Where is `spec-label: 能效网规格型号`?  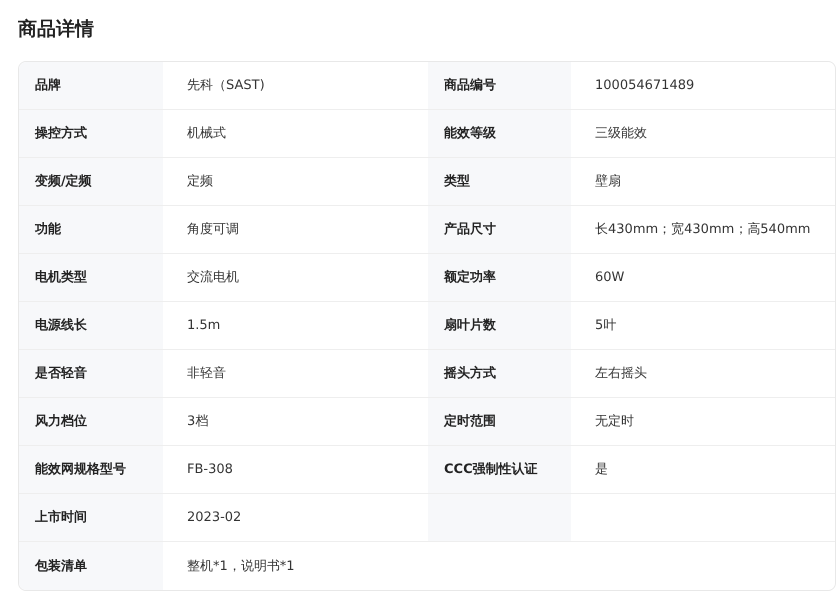 spec-label: 能效网规格型号 is located at coordinates (91, 470).